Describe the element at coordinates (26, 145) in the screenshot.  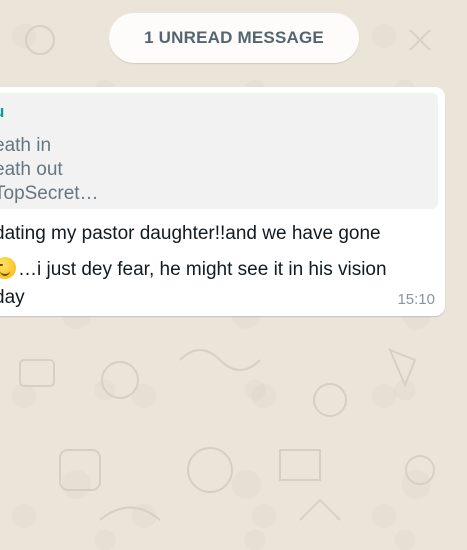
I see `quoted-text-line: eath in` at that location.